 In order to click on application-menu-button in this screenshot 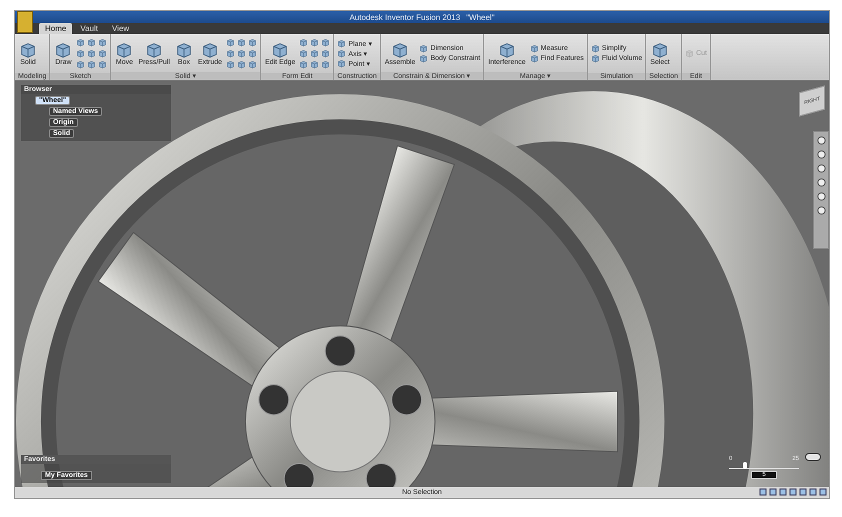, I will do `click(25, 22)`.